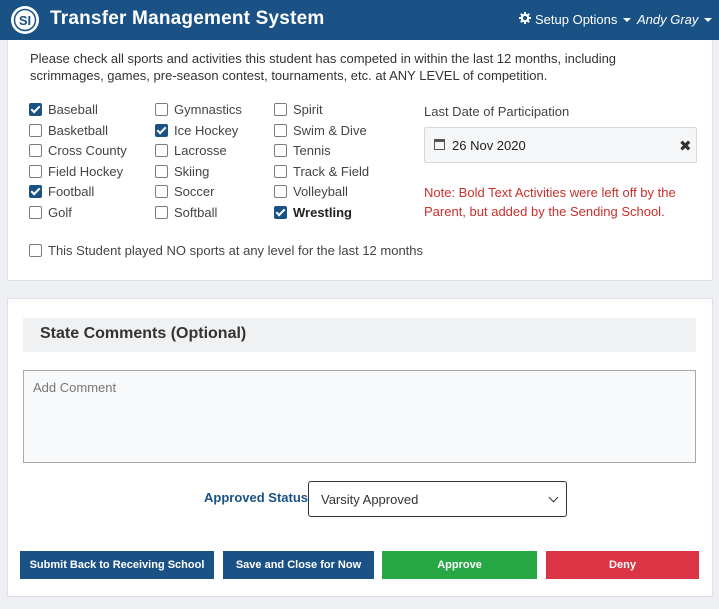 This screenshot has width=719, height=609. Describe the element at coordinates (187, 18) in the screenshot. I see `app-title: Transfer Management System` at that location.